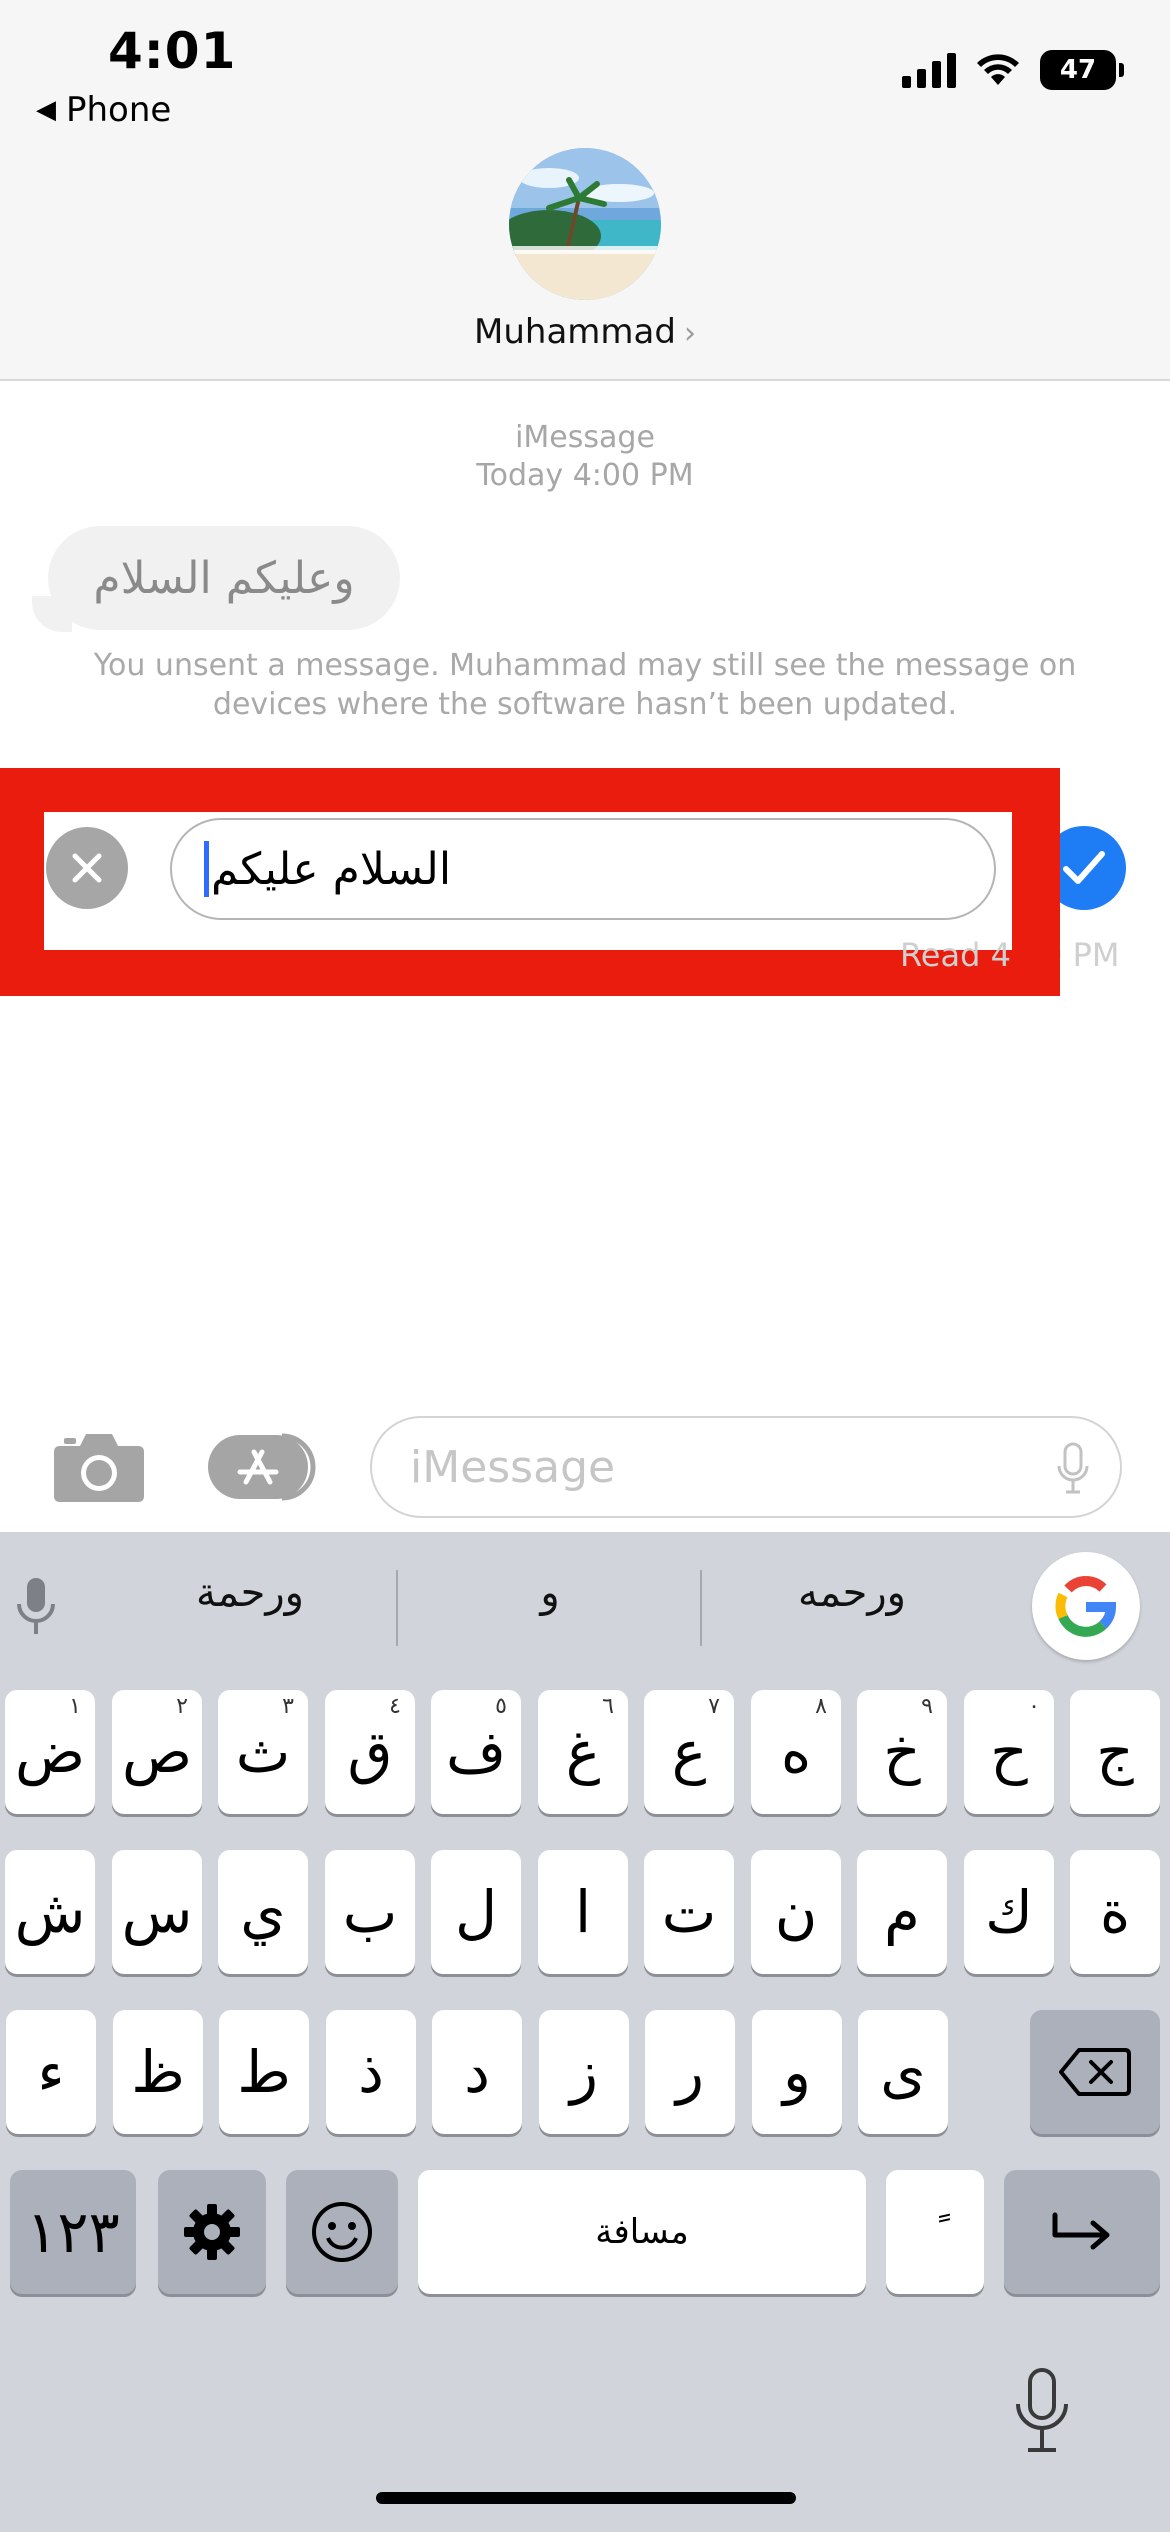  I want to click on key-r1-4: ع٧, so click(689, 1752).